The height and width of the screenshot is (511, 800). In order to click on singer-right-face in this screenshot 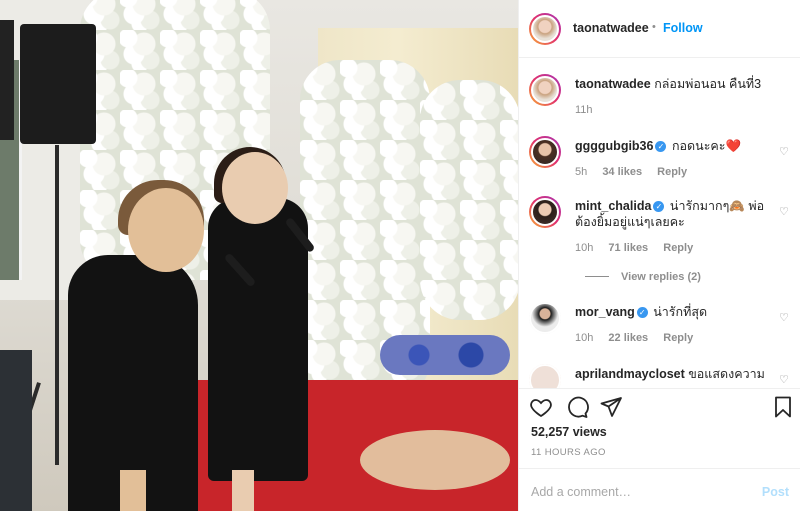, I will do `click(255, 188)`.